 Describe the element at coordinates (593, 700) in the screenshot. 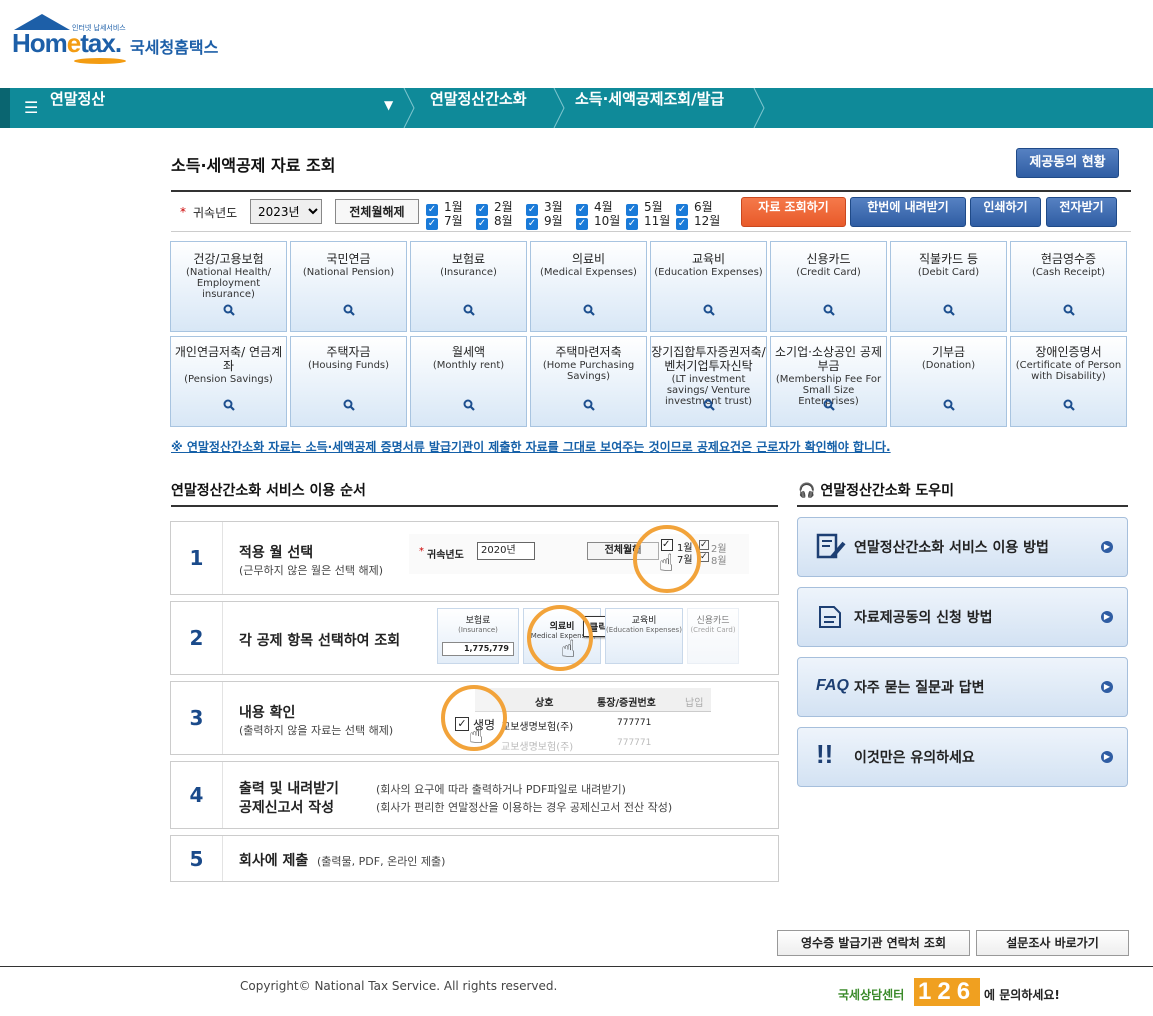

I see `ill-table-header` at that location.